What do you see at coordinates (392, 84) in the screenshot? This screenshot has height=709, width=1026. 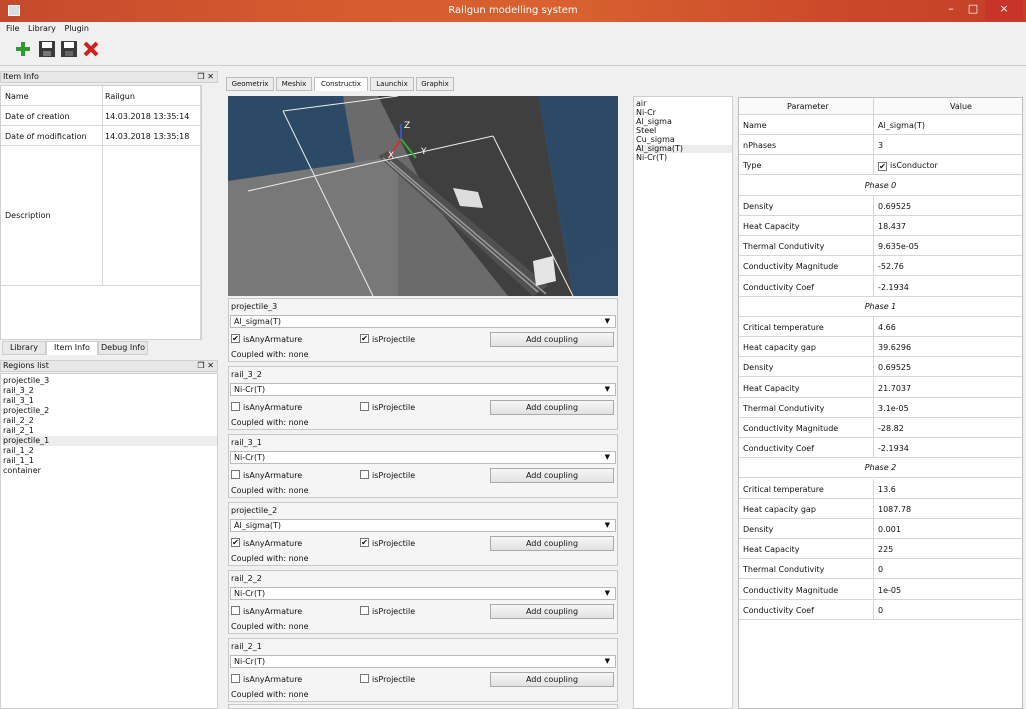 I see `tab-launchix: Launchix` at bounding box center [392, 84].